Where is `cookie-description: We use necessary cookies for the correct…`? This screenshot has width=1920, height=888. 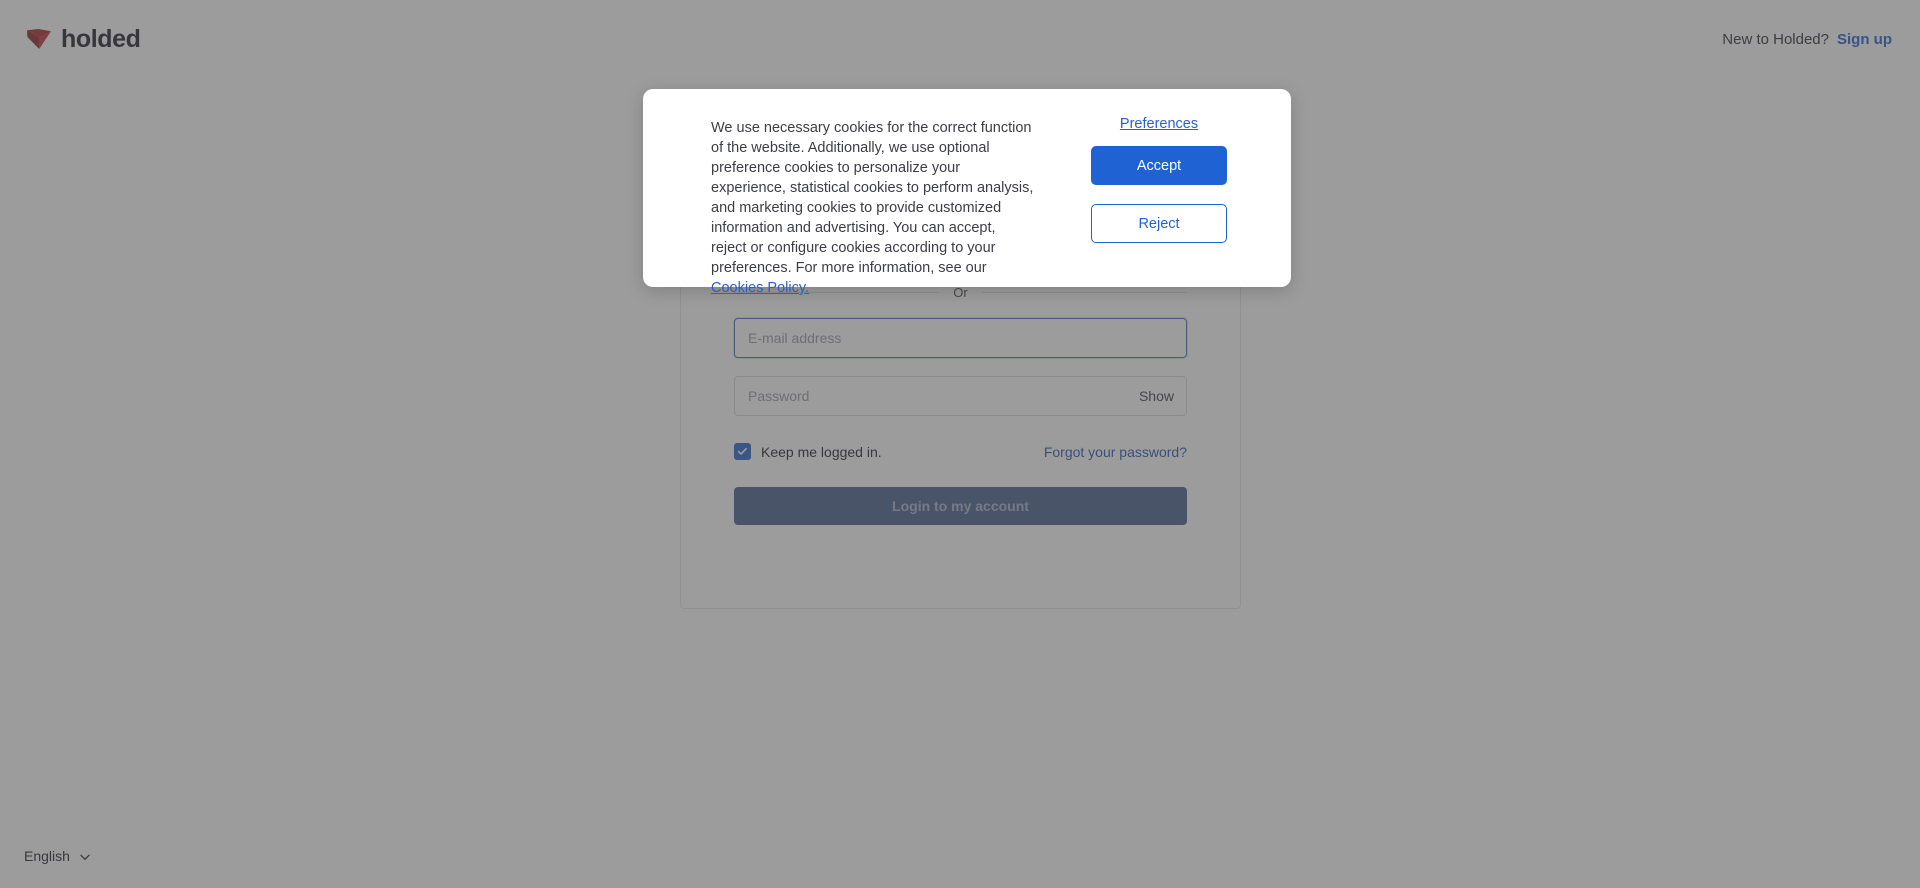
cookie-description: We use necessary cookies for the correct… is located at coordinates (873, 208).